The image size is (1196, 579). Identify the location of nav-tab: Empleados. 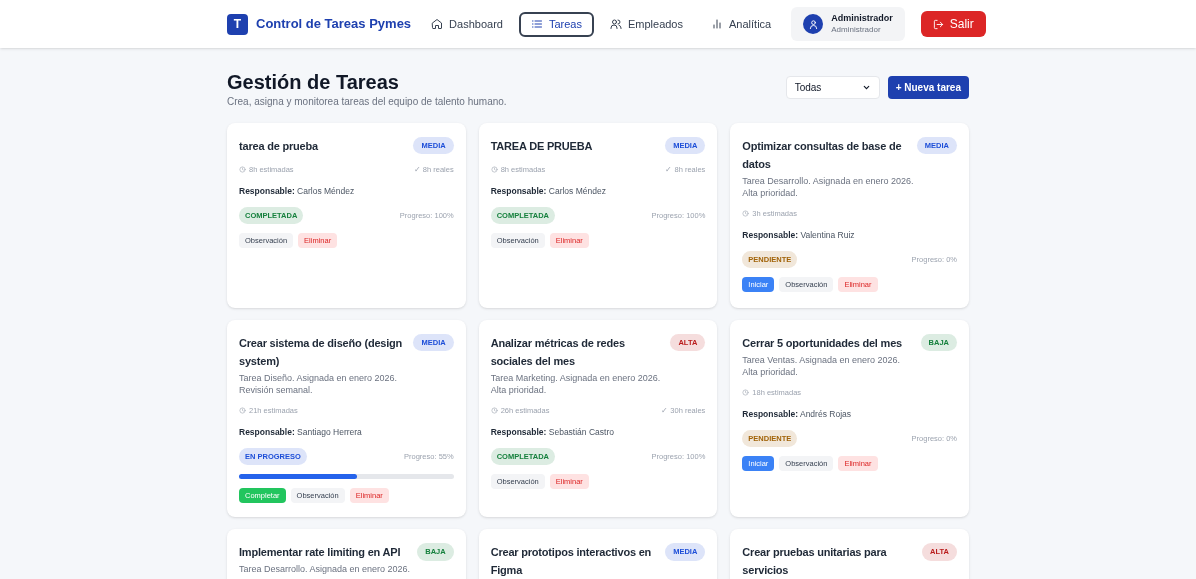
(646, 24).